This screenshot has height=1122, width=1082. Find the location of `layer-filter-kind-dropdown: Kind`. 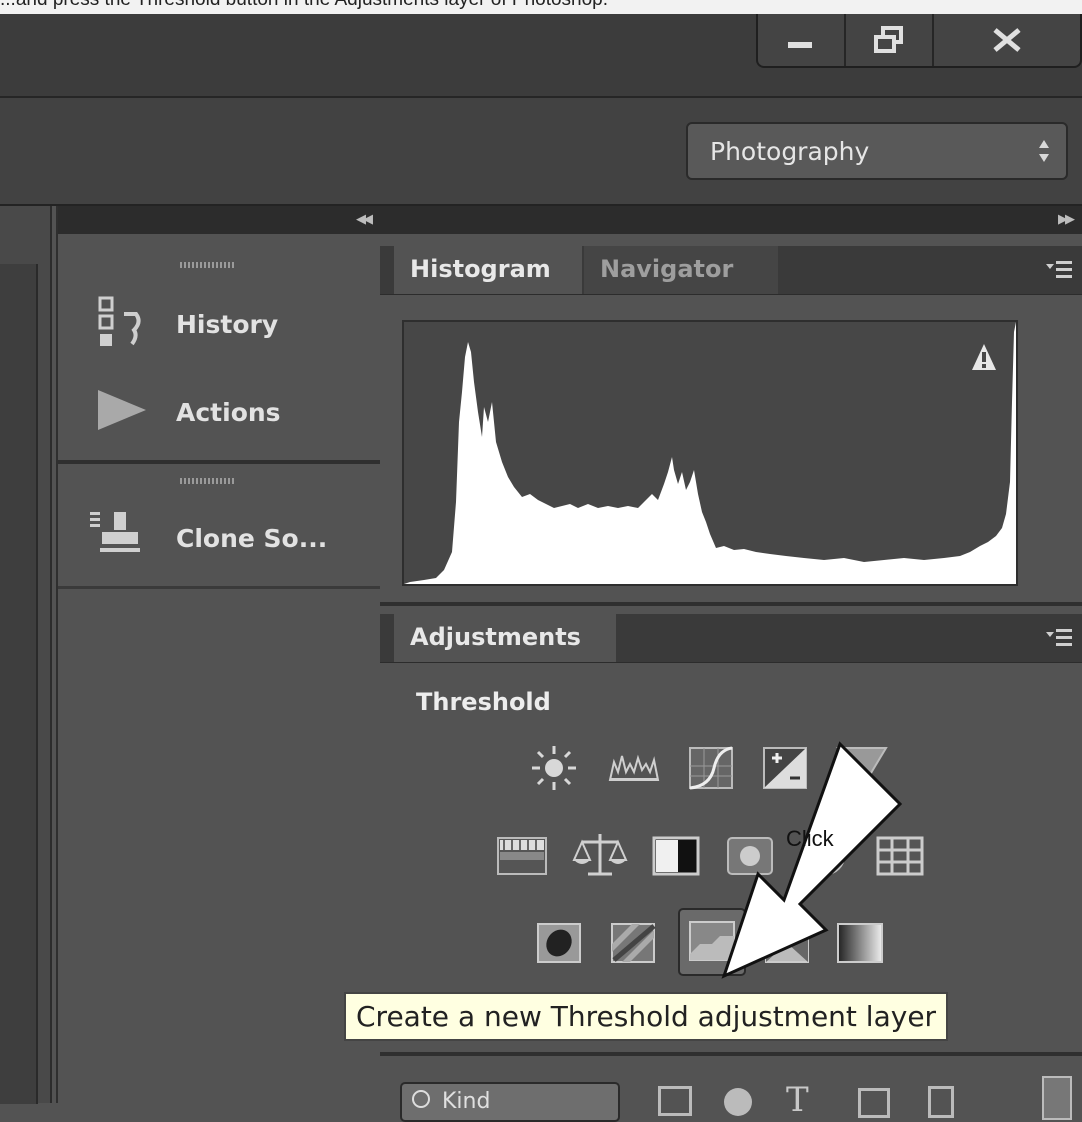

layer-filter-kind-dropdown: Kind is located at coordinates (510, 1102).